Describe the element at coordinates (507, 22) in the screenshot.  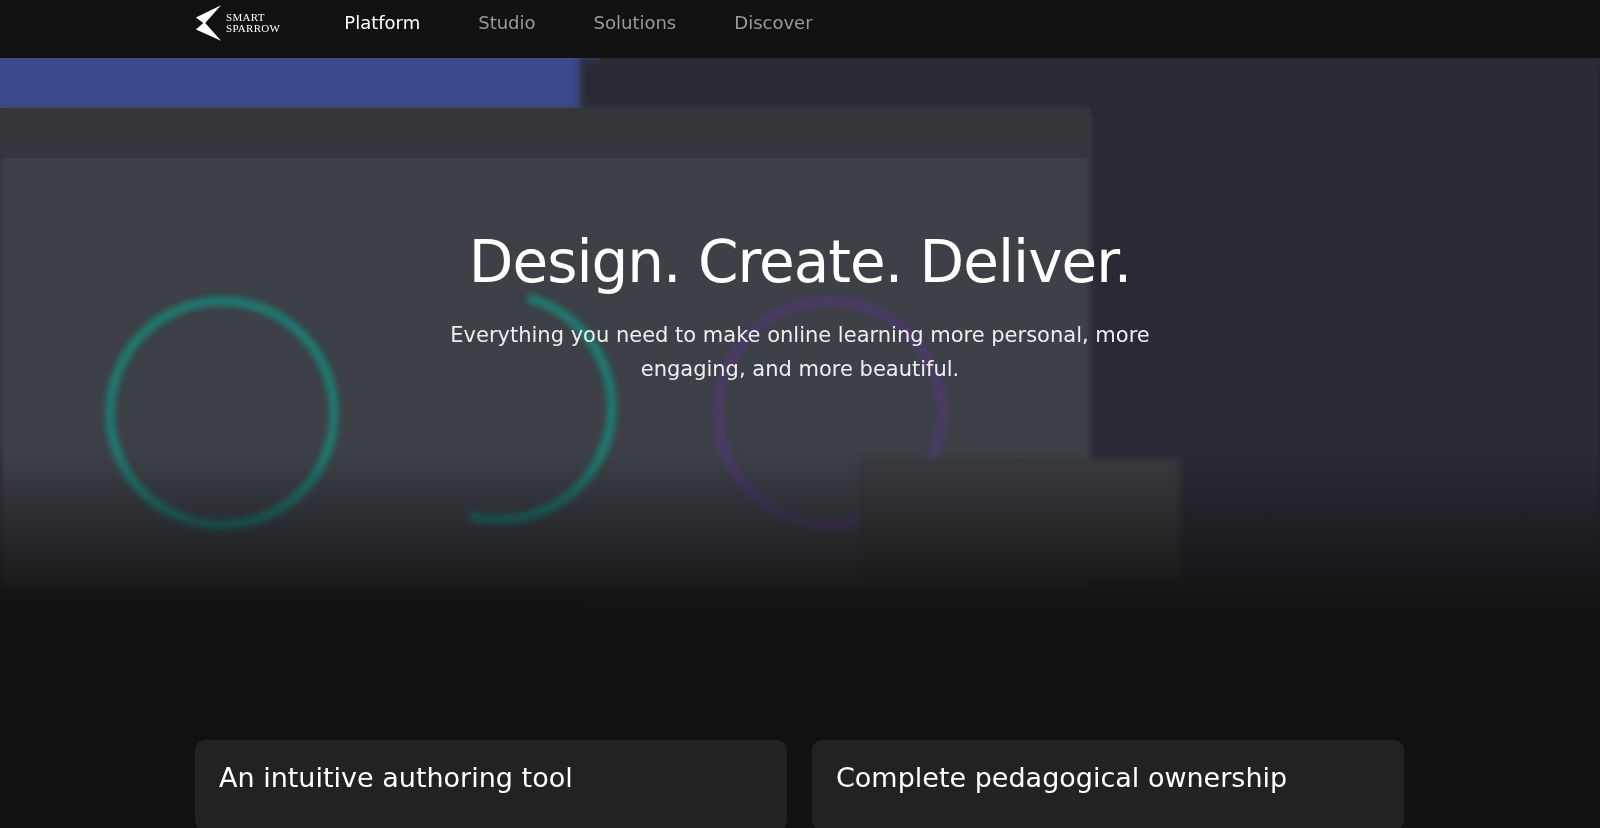
I see `nav-link: Studio` at that location.